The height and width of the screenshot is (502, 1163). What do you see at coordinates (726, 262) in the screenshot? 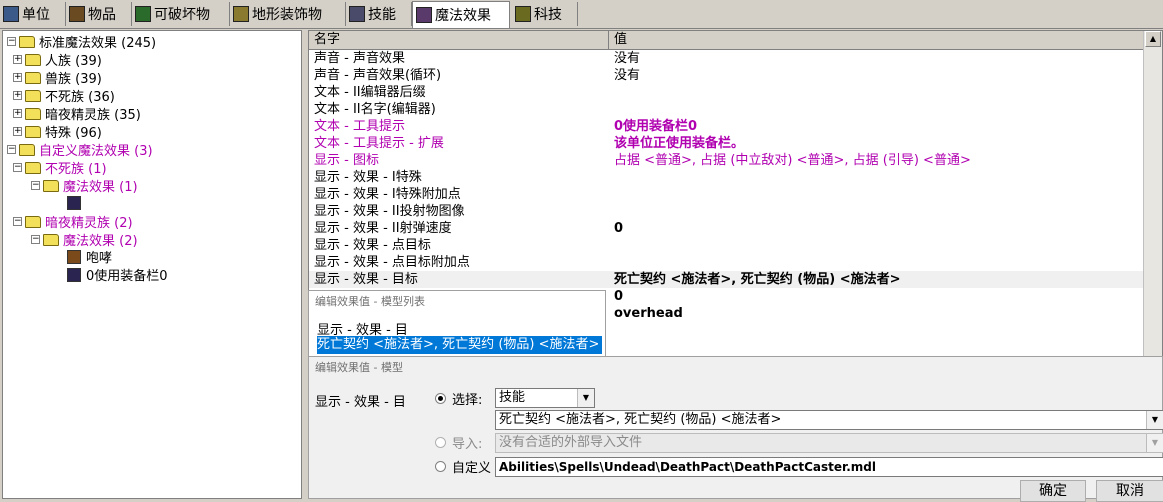
I see `table-row: 显示 - 效果 - 点目标附加点` at bounding box center [726, 262].